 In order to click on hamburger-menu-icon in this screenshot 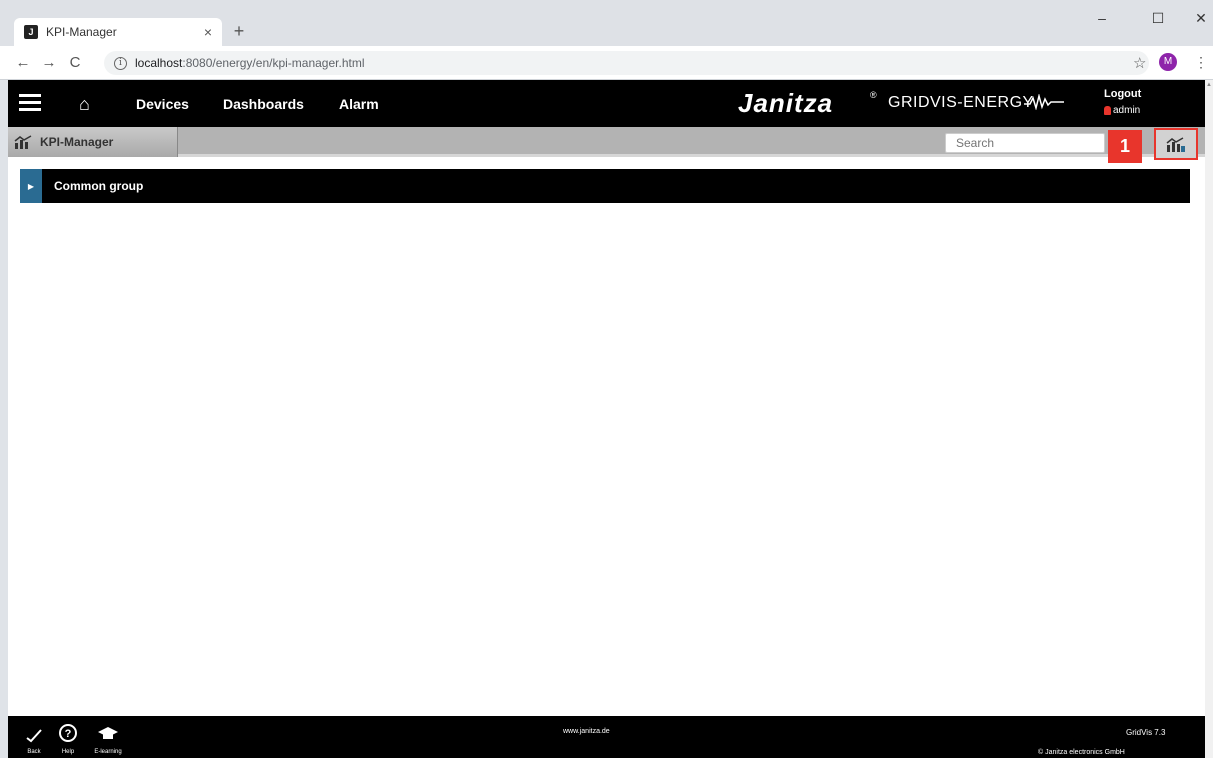, I will do `click(30, 103)`.